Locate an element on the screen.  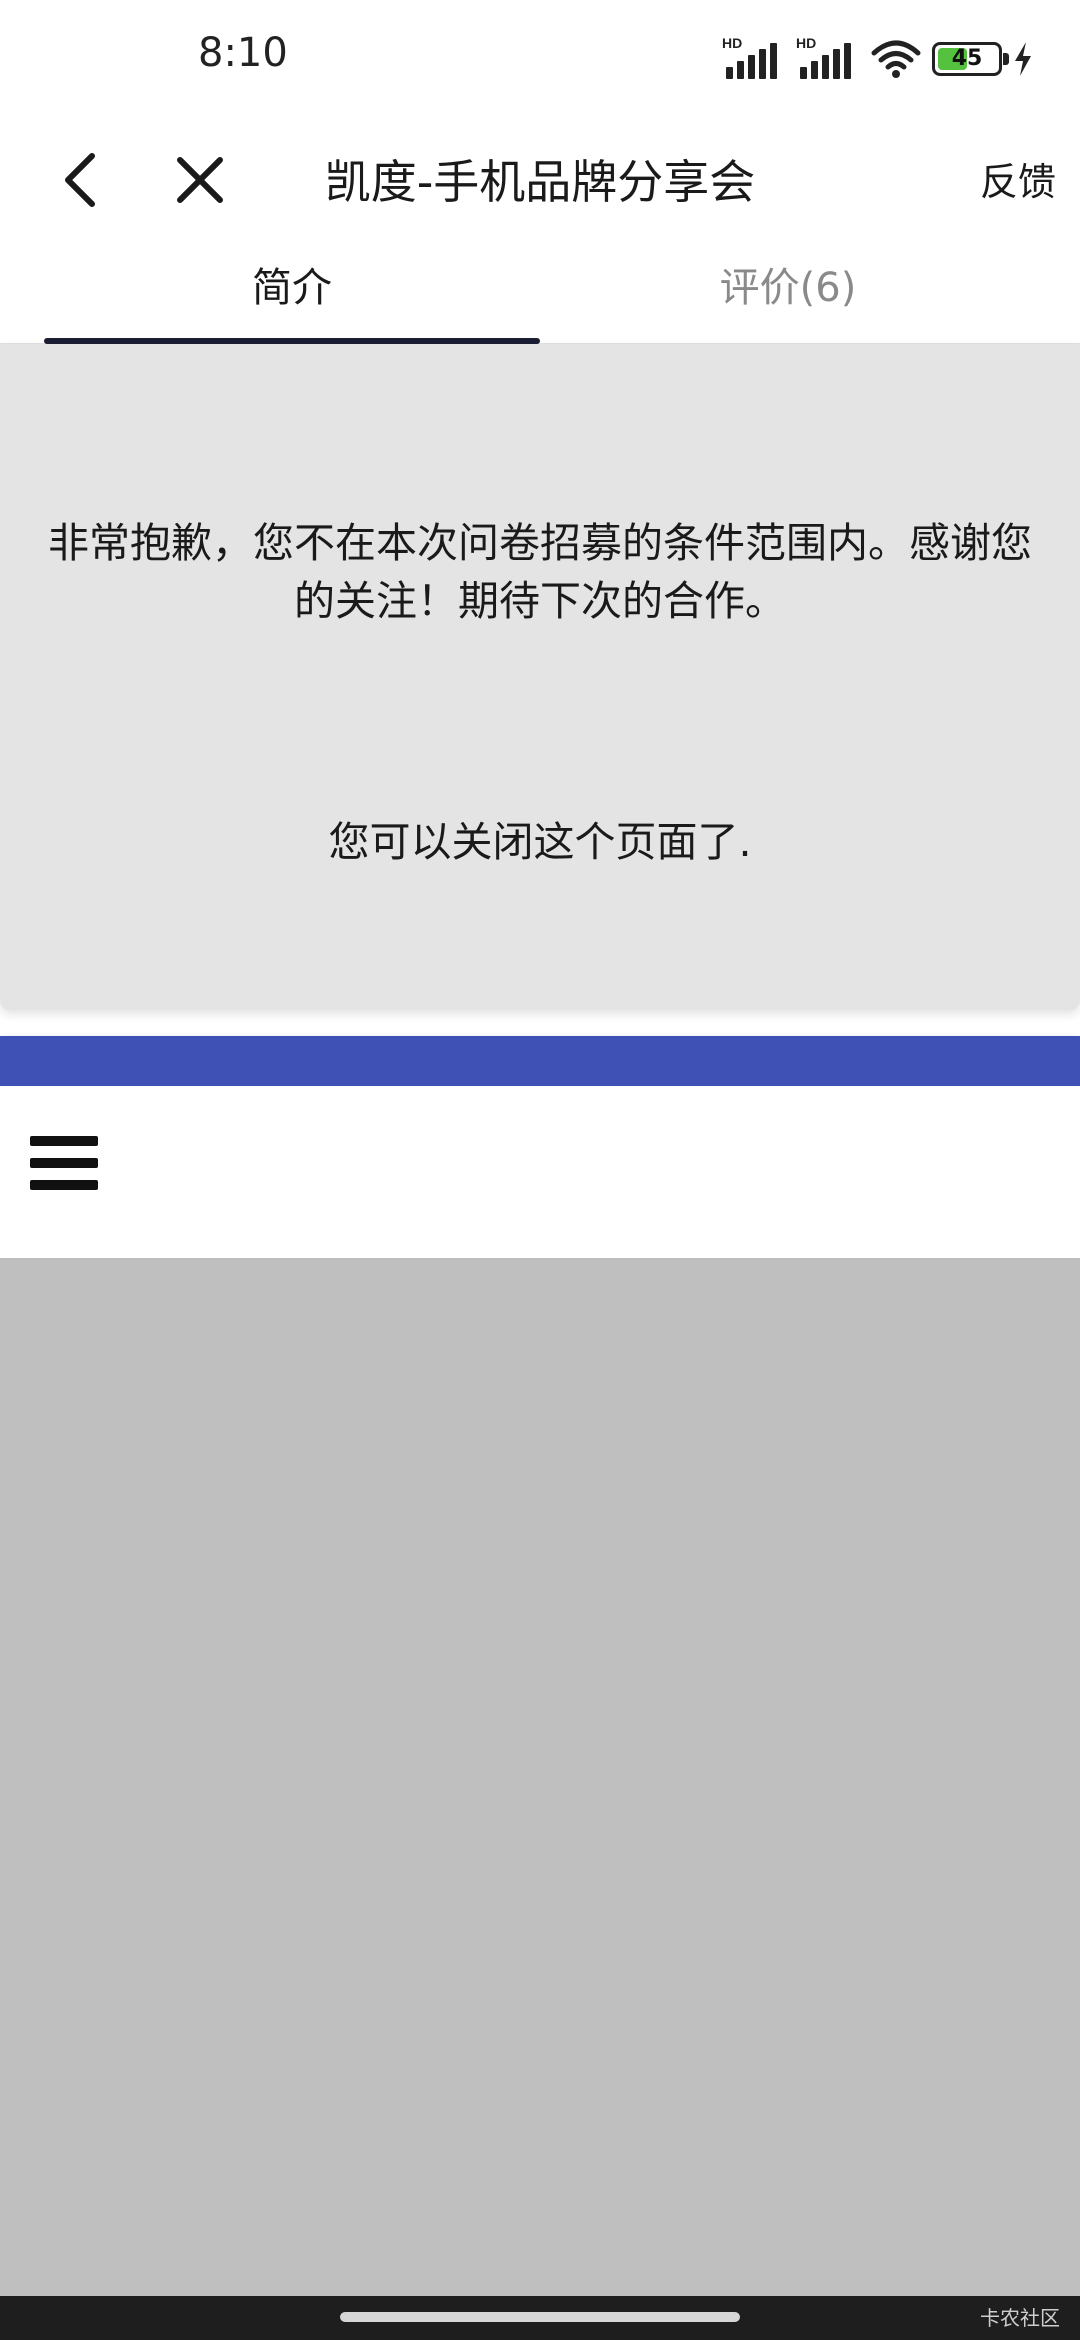
close-button is located at coordinates (200, 180).